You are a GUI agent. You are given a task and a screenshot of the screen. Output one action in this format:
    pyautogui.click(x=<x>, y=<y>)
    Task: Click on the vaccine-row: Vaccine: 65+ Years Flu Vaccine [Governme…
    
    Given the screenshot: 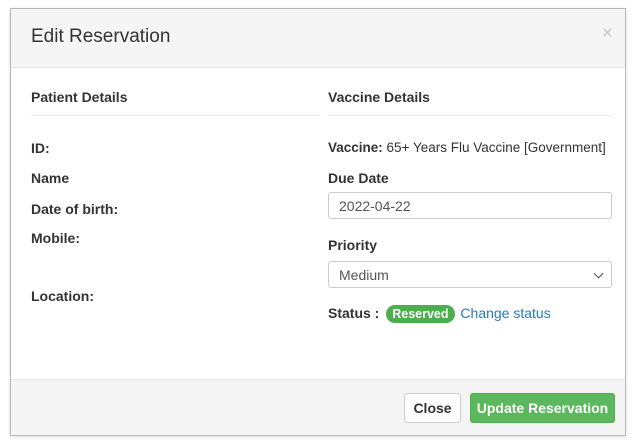 What is the action you would take?
    pyautogui.click(x=467, y=147)
    